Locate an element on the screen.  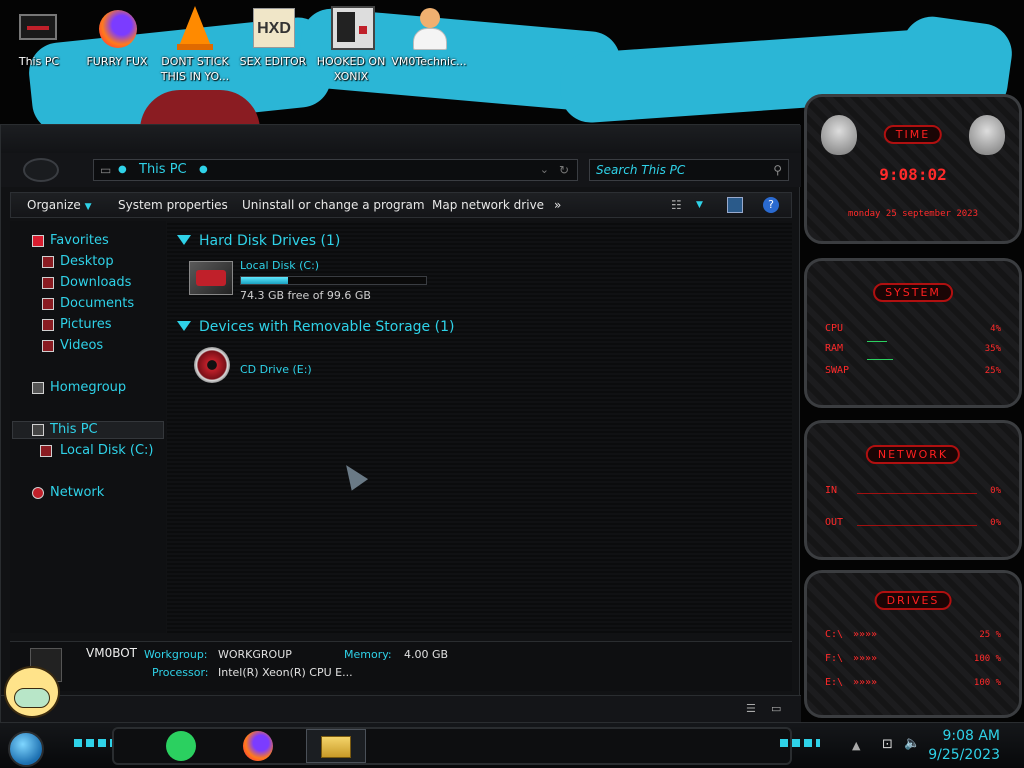
processor-label: Processor: is located at coordinates (180, 672).